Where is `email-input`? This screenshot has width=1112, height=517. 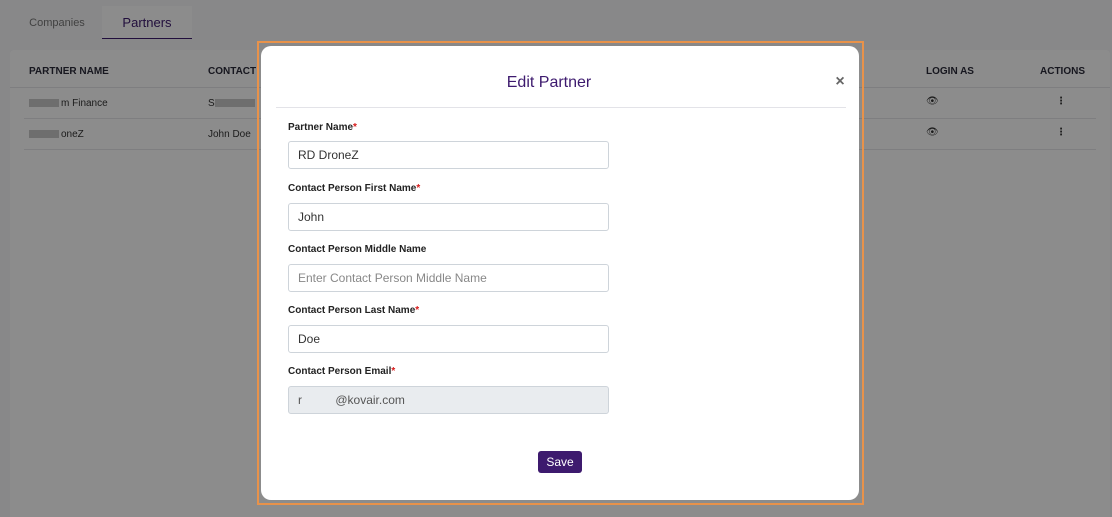
email-input is located at coordinates (448, 400).